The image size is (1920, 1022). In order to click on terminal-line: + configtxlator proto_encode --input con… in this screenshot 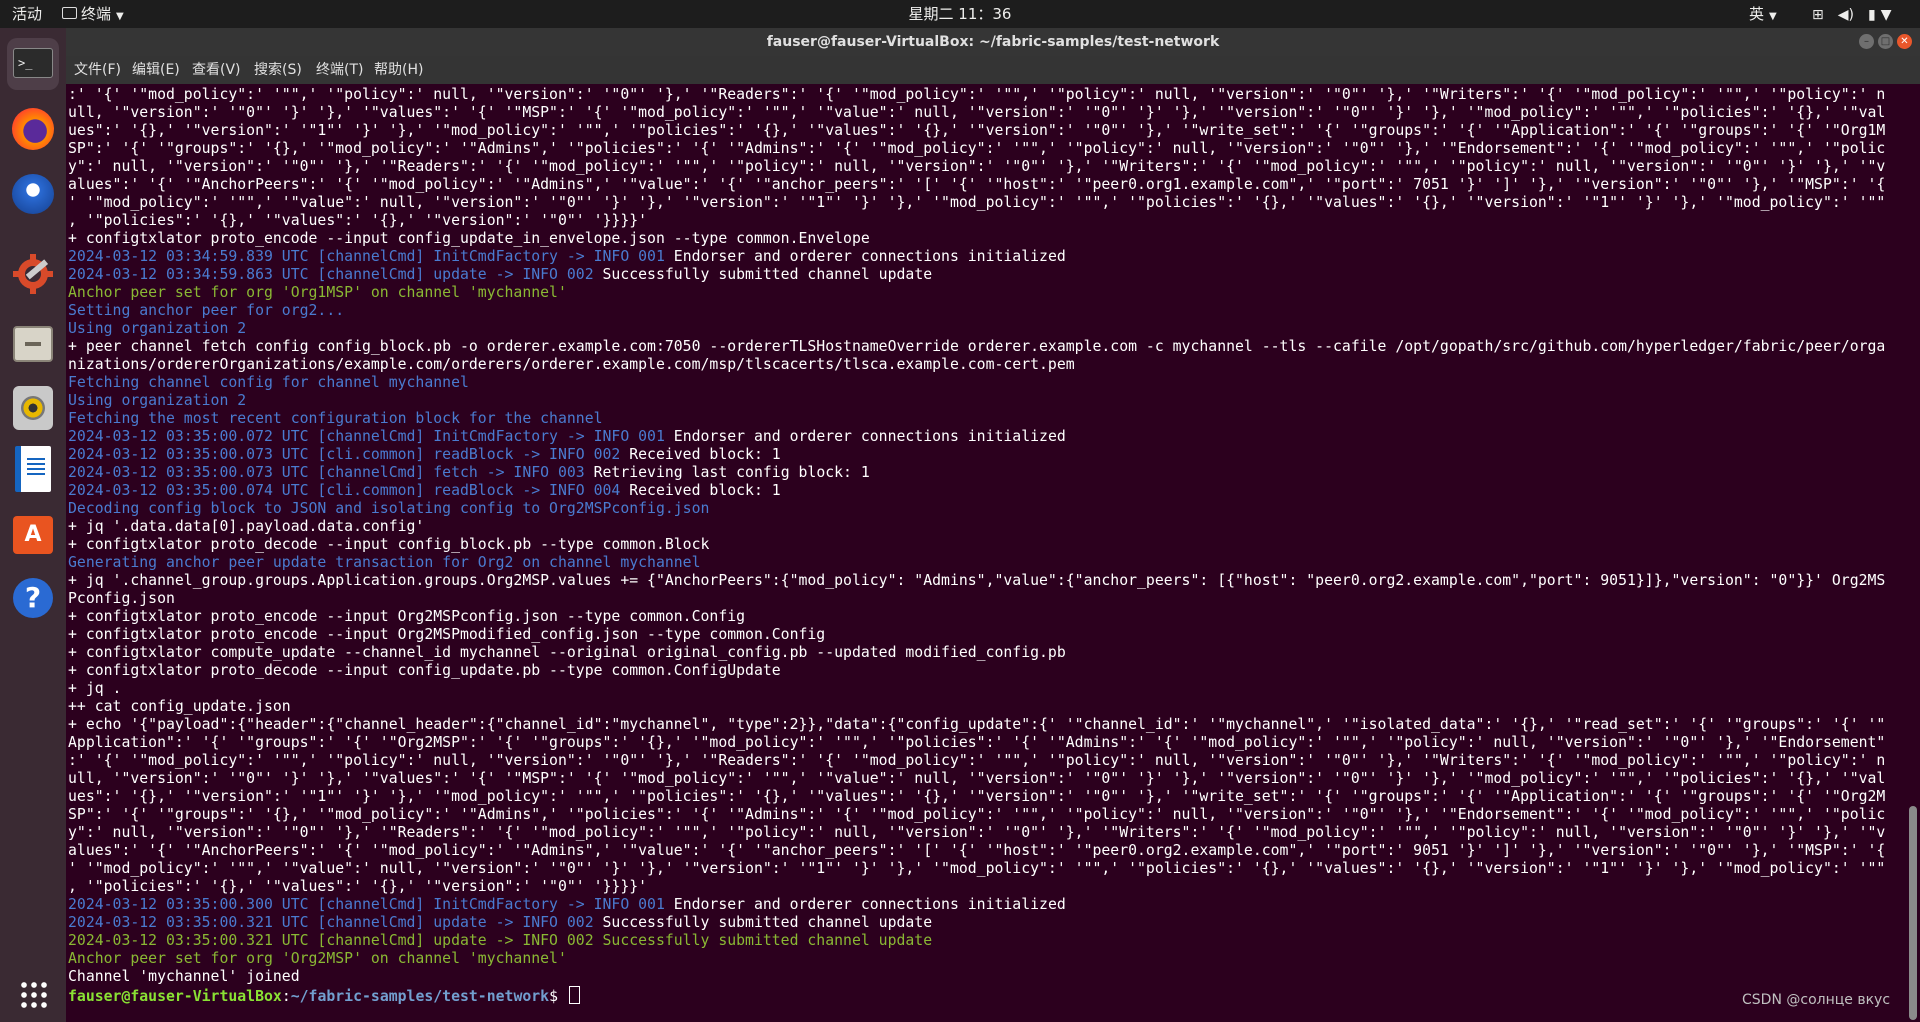, I will do `click(469, 238)`.